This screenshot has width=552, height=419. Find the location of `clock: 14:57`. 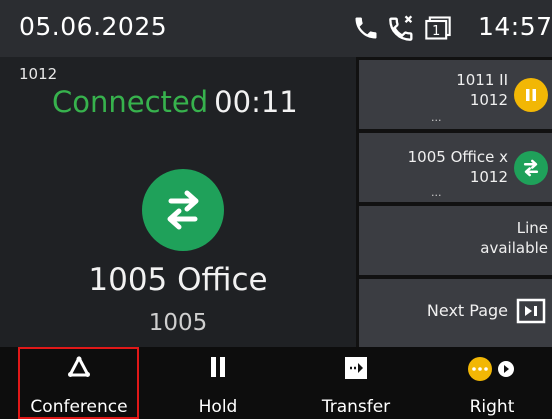

clock: 14:57 is located at coordinates (515, 26).